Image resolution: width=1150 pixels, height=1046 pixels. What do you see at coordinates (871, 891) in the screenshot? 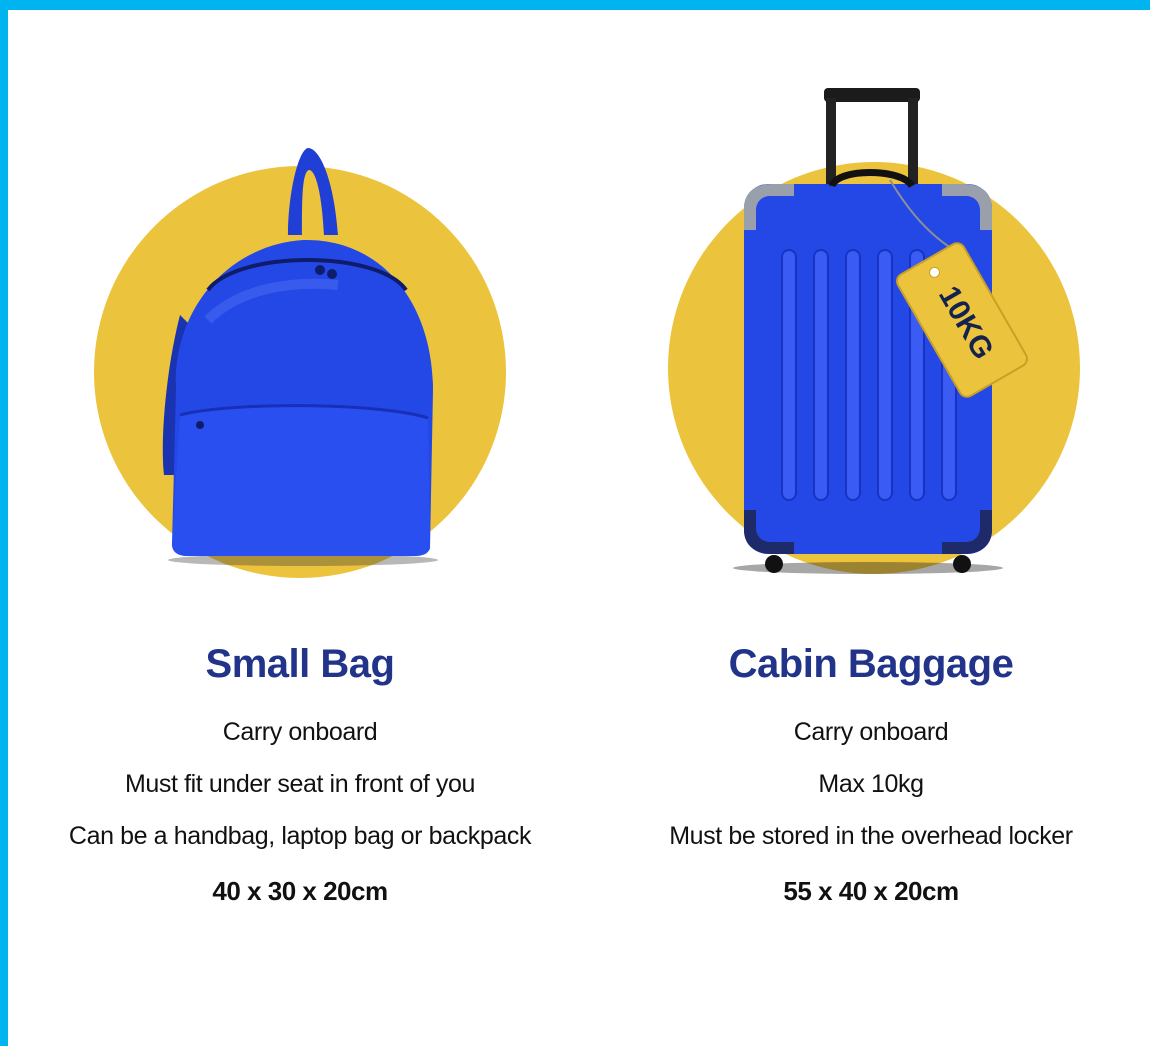
I see `cabin-baggage-dimensions: 55 x 40 x 20cm` at bounding box center [871, 891].